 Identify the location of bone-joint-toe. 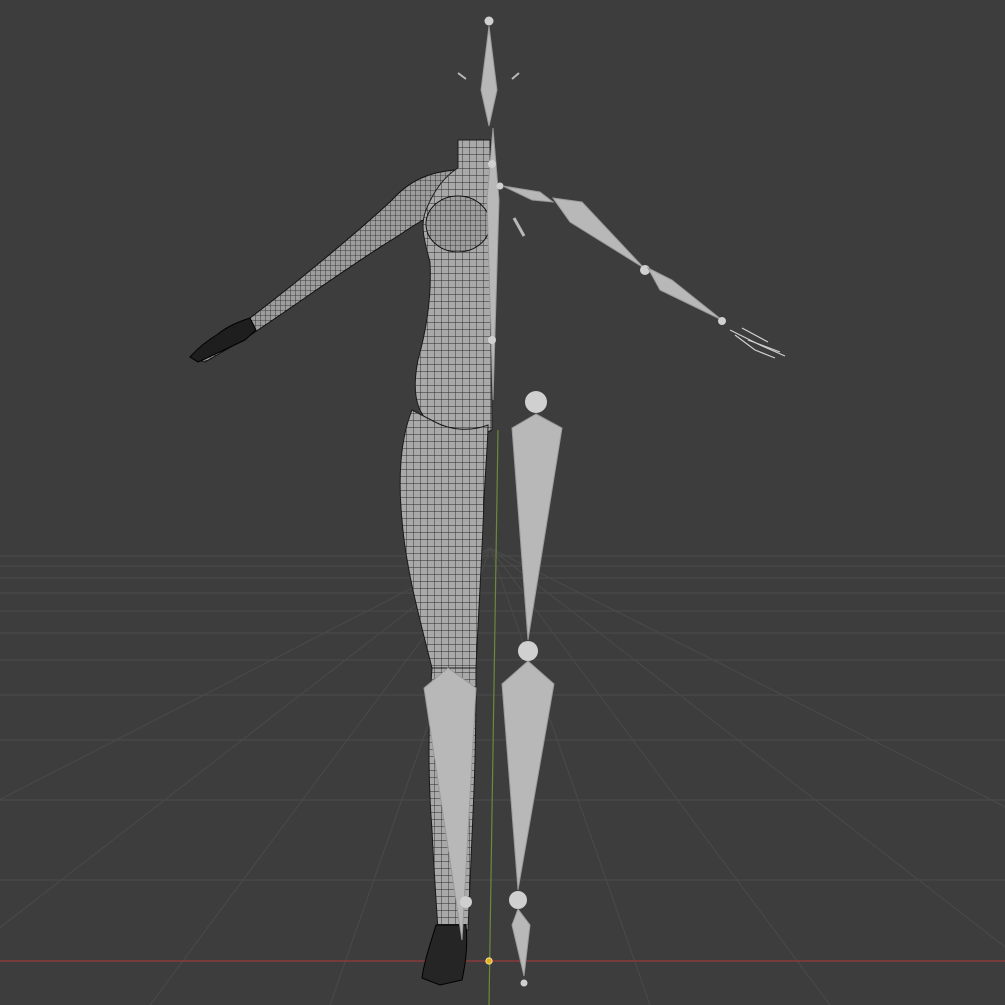
(524, 983).